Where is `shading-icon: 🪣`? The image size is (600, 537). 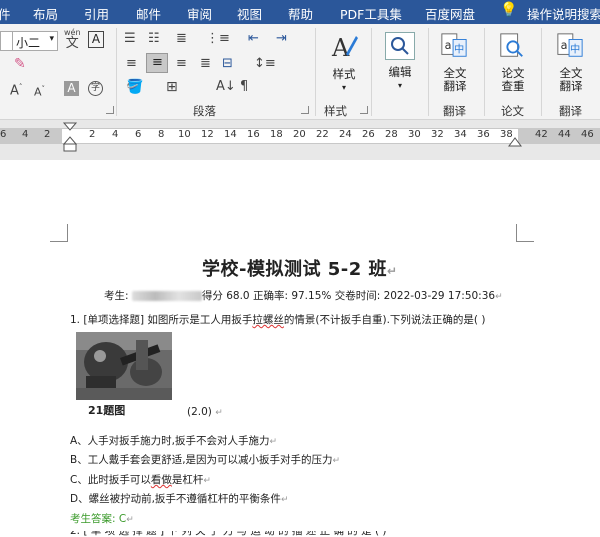 shading-icon: 🪣 is located at coordinates (134, 87).